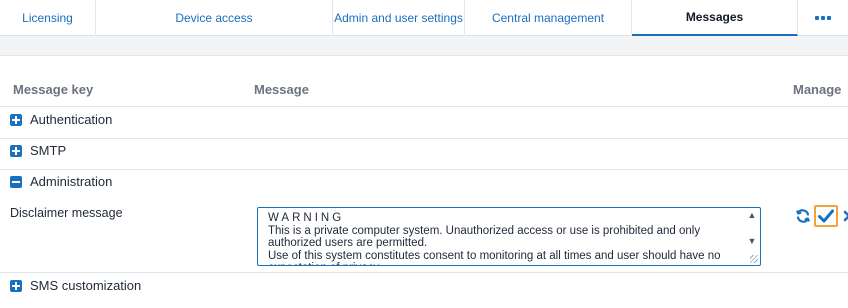 This screenshot has height=308, width=848. What do you see at coordinates (281, 89) in the screenshot?
I see `column-header-message: Message` at bounding box center [281, 89].